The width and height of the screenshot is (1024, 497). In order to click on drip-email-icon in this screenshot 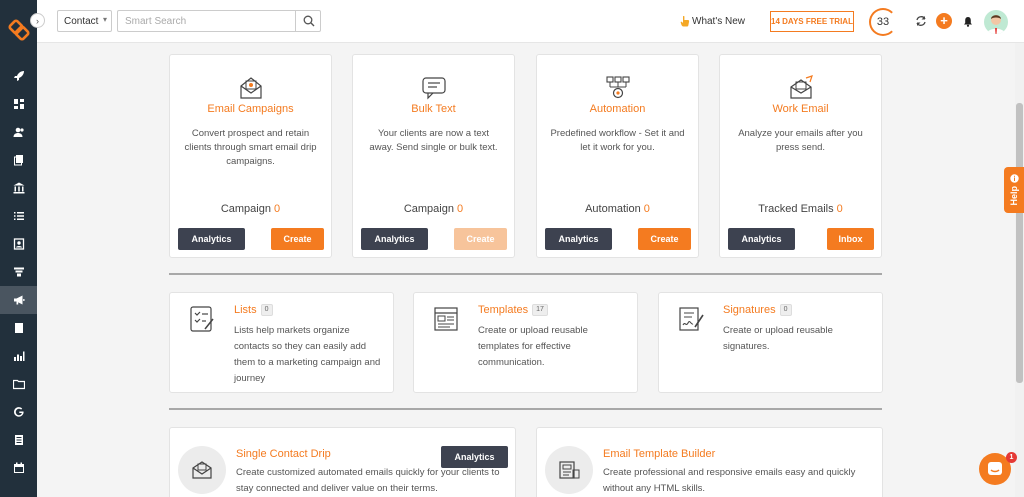, I will do `click(202, 470)`.